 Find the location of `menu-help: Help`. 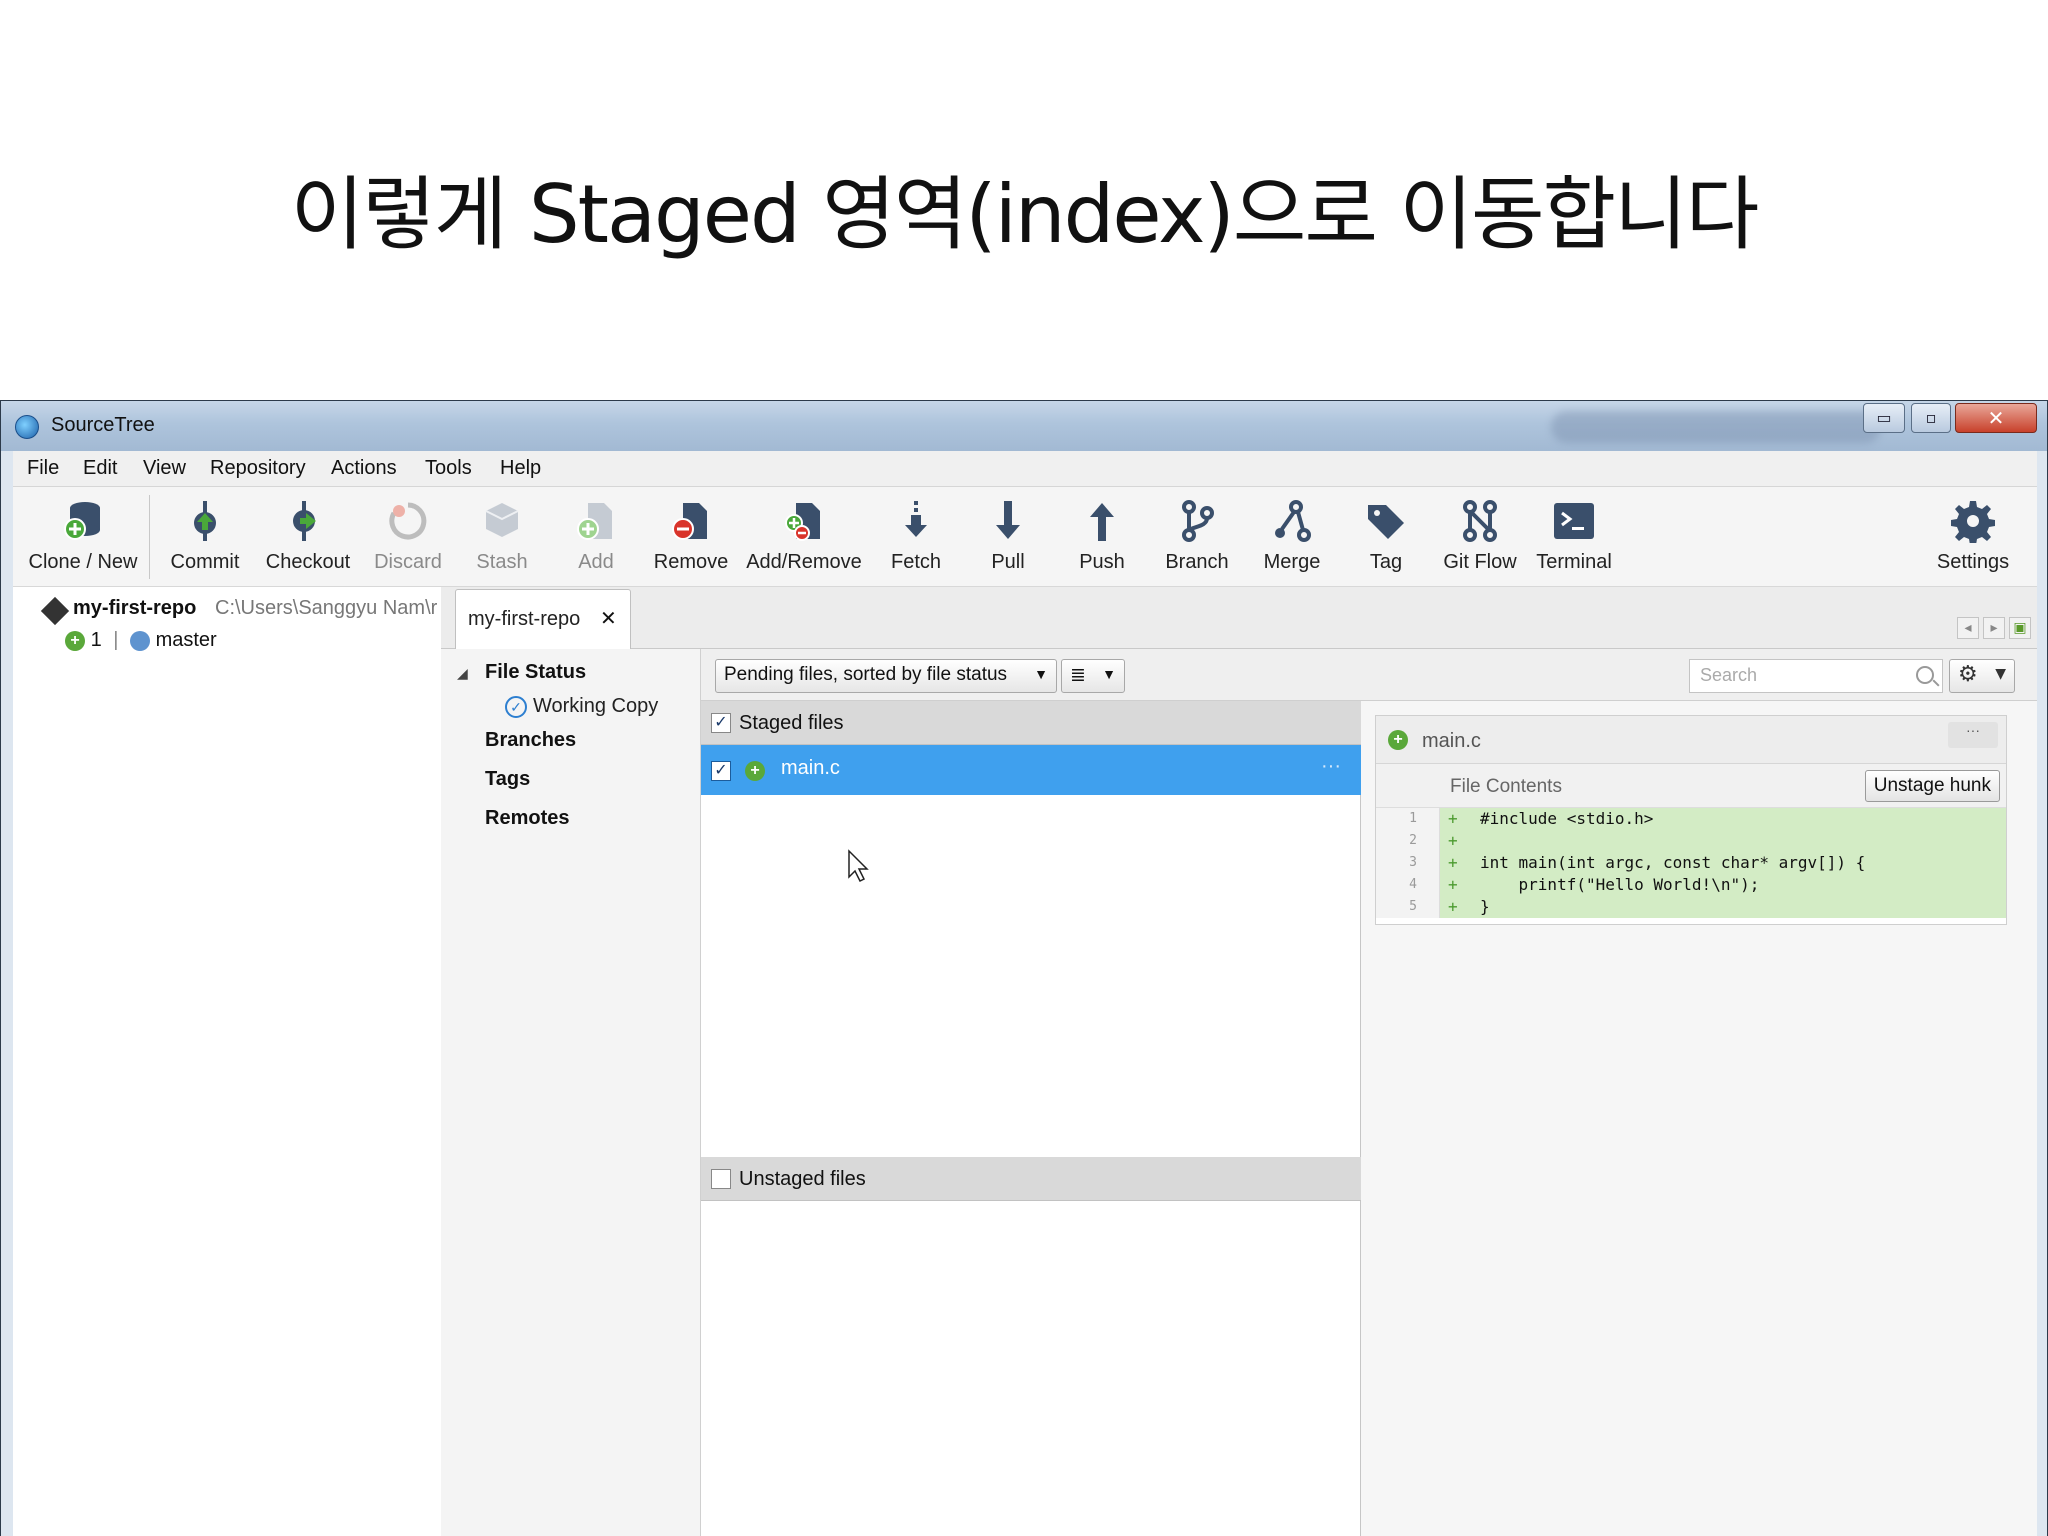

menu-help: Help is located at coordinates (520, 468).